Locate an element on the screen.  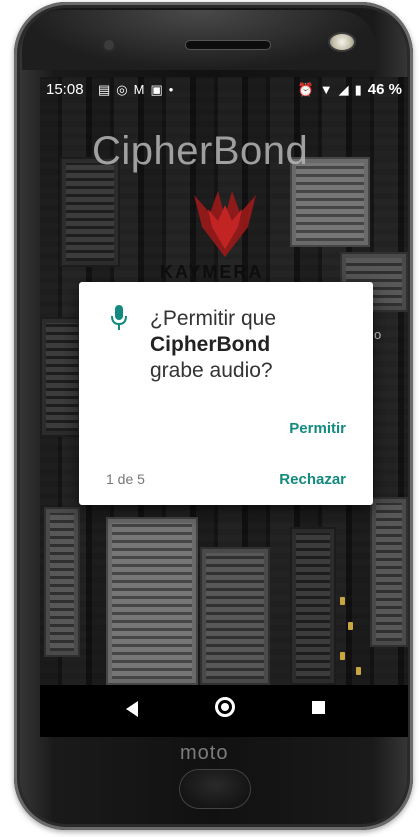
gmail-icon: M is located at coordinates (139, 89).